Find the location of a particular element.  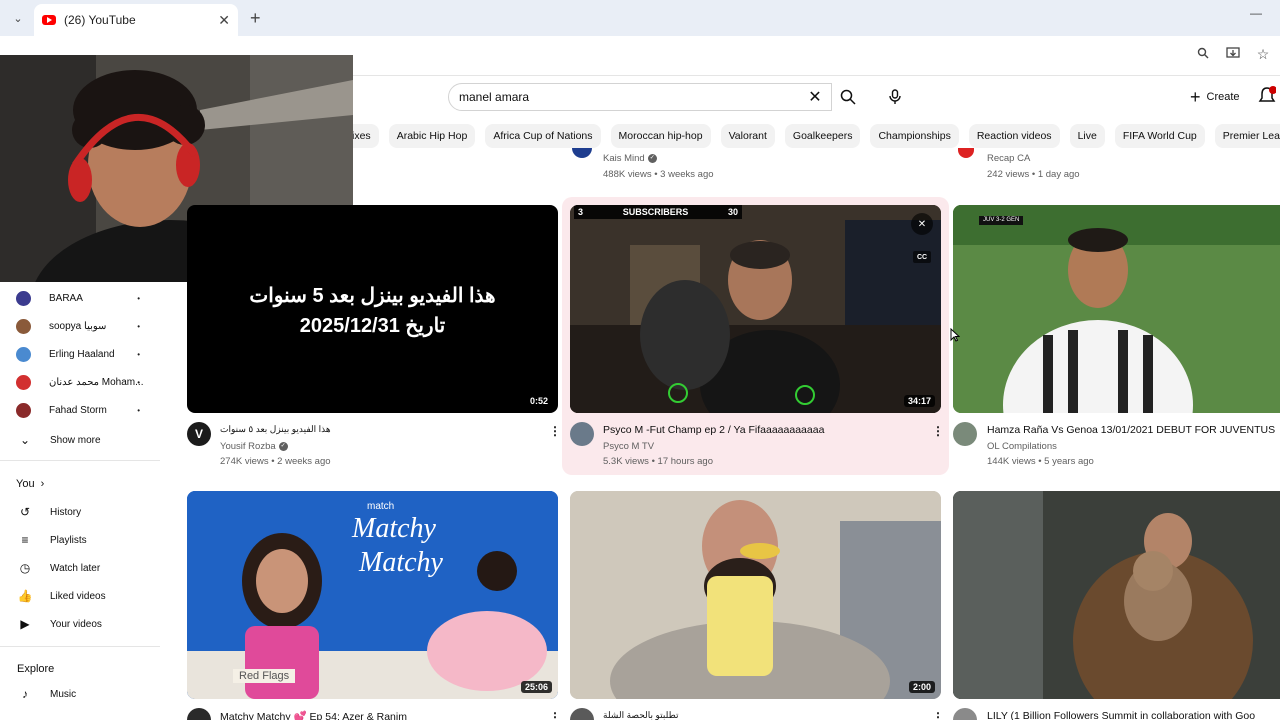

above-row-channel-avatar is located at coordinates (582, 153).